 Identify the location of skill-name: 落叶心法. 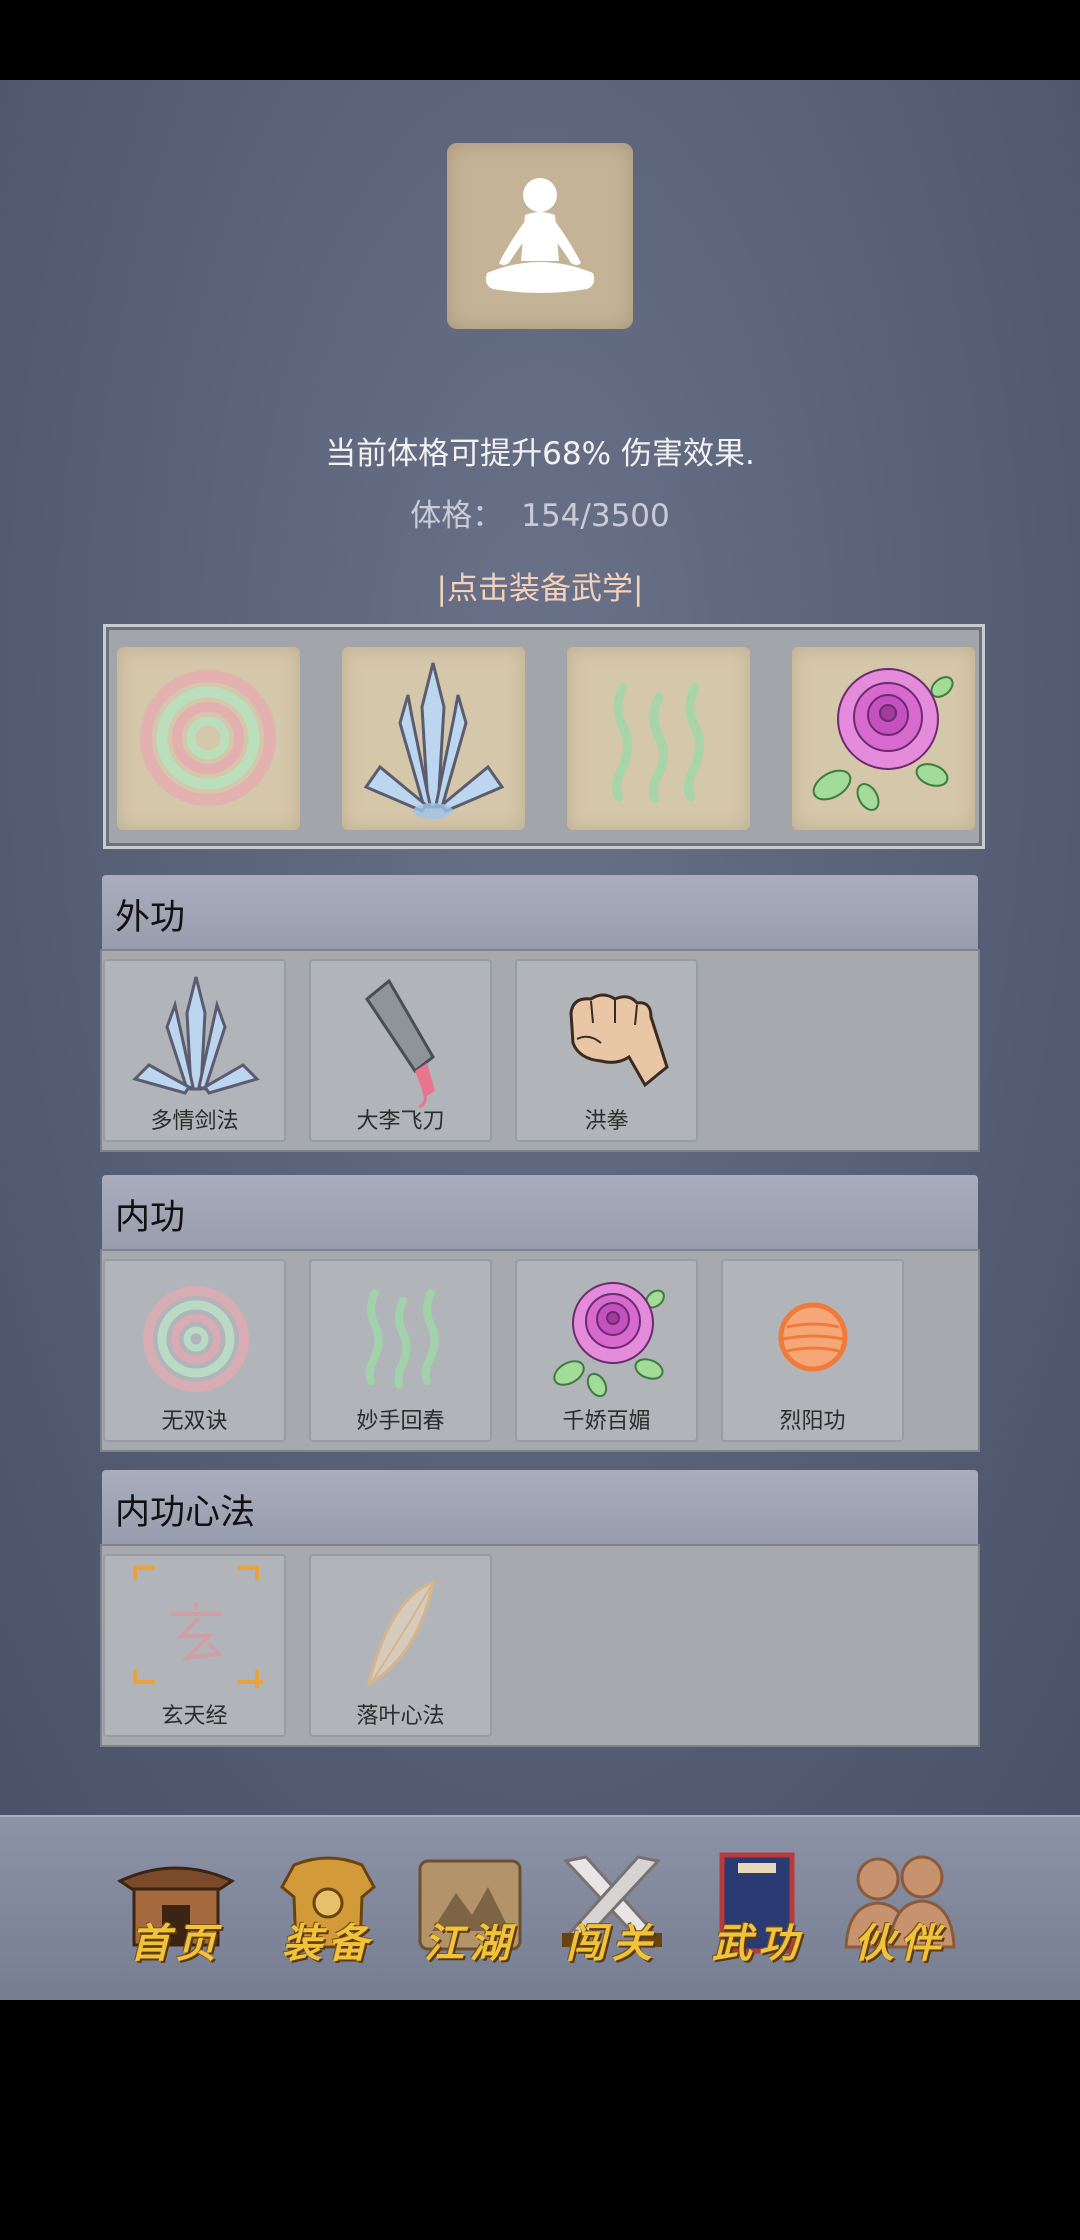
(400, 1716).